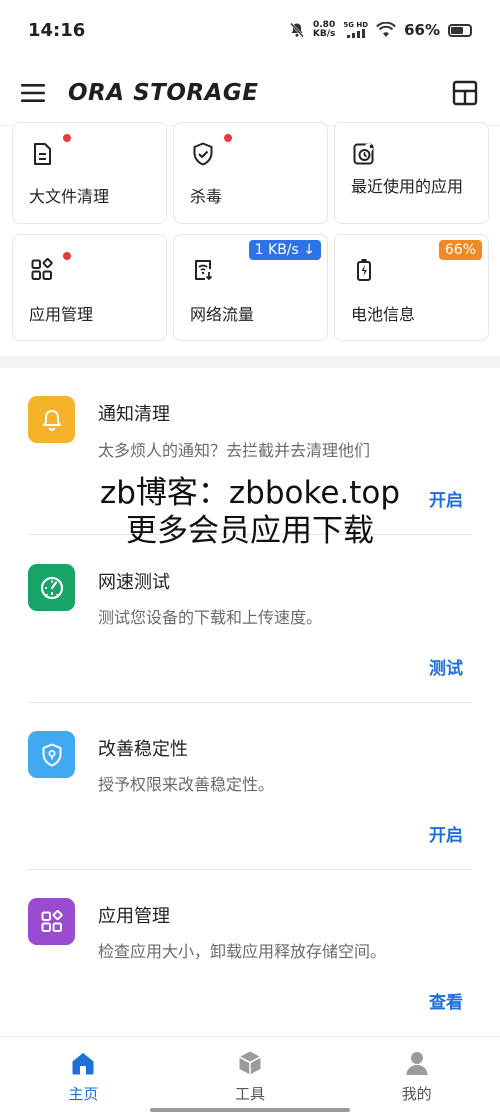  What do you see at coordinates (143, 749) in the screenshot?
I see `card-title: 改善稳定性` at bounding box center [143, 749].